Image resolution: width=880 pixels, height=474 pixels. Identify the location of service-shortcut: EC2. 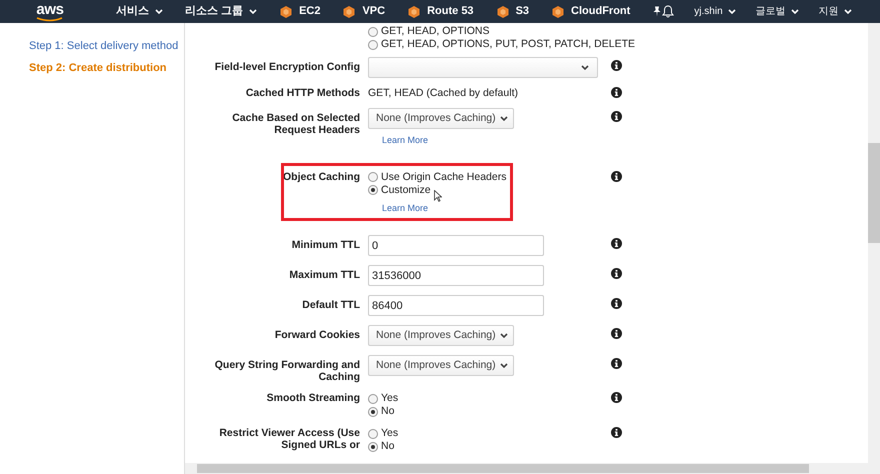
(299, 11).